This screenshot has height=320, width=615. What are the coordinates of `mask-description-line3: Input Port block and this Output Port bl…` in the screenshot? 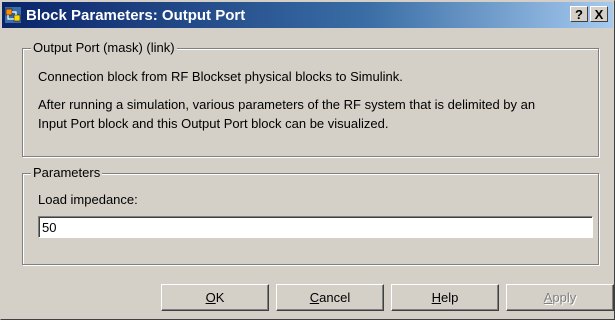 It's located at (213, 123).